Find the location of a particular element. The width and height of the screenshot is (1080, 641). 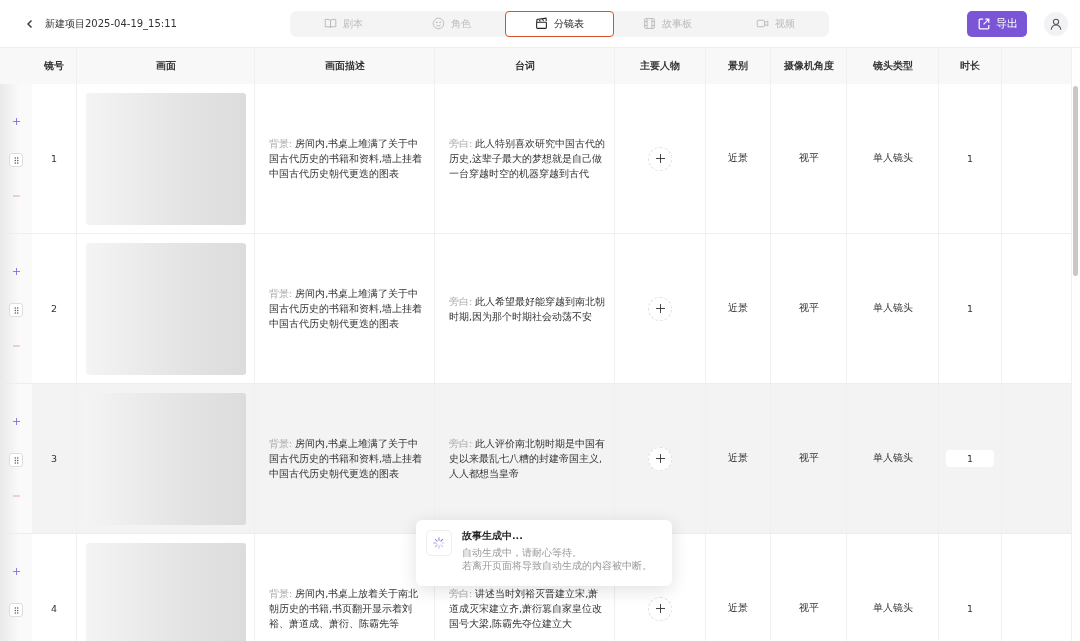

tab: 分镜表 is located at coordinates (559, 23).